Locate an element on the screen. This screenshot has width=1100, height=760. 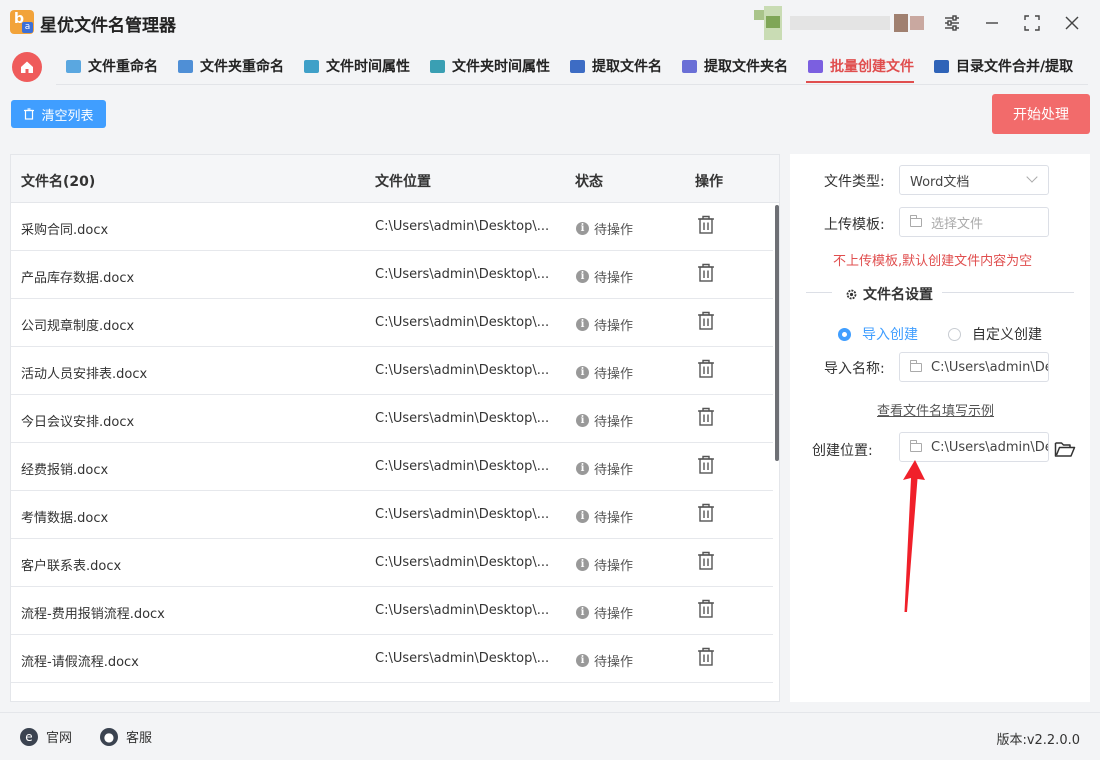
radio-selected-icon is located at coordinates (844, 334).